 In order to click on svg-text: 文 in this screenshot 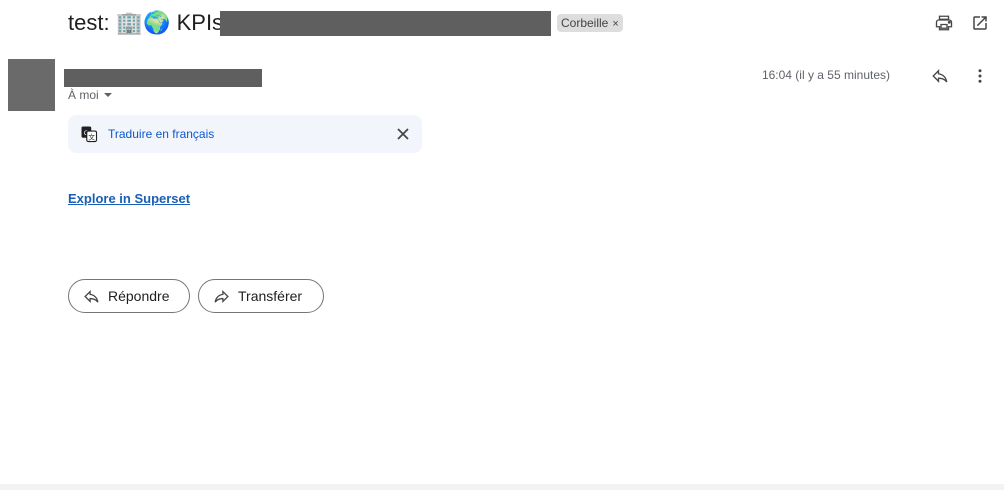, I will do `click(91, 136)`.